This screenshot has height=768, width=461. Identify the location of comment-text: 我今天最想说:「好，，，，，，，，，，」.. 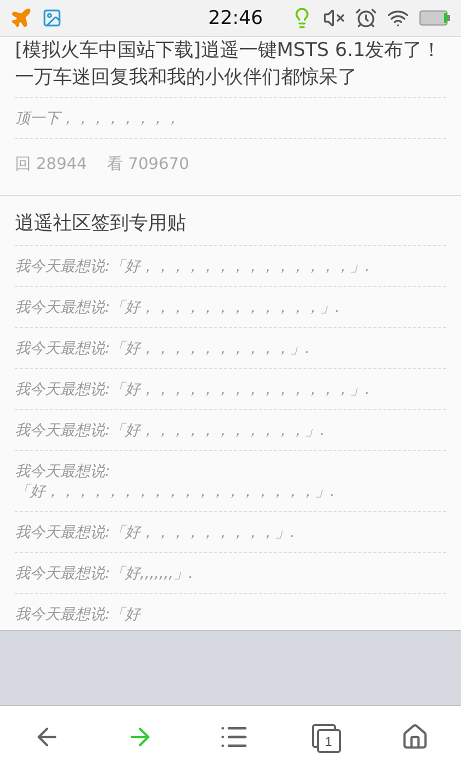
(230, 348).